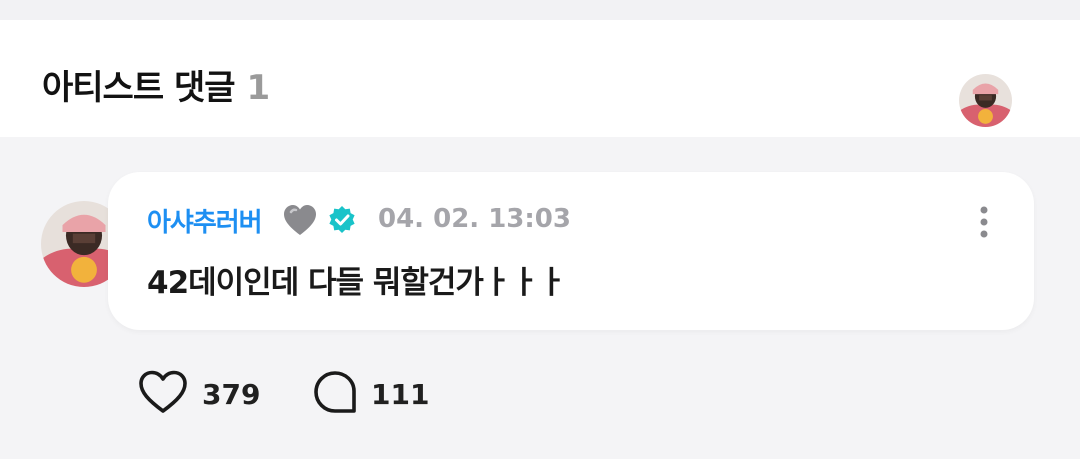 This screenshot has width=1080, height=459. Describe the element at coordinates (335, 394) in the screenshot. I see `speech-bubble-icon` at that location.